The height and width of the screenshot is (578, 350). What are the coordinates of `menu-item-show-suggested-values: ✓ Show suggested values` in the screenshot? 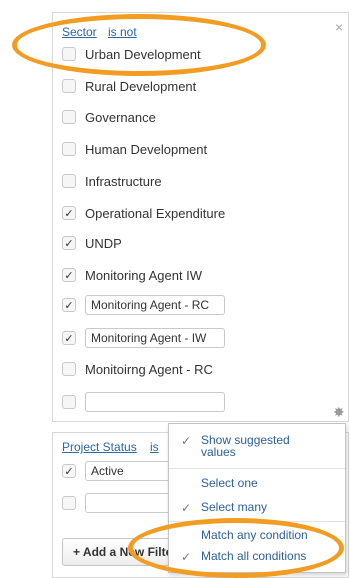 It's located at (257, 448).